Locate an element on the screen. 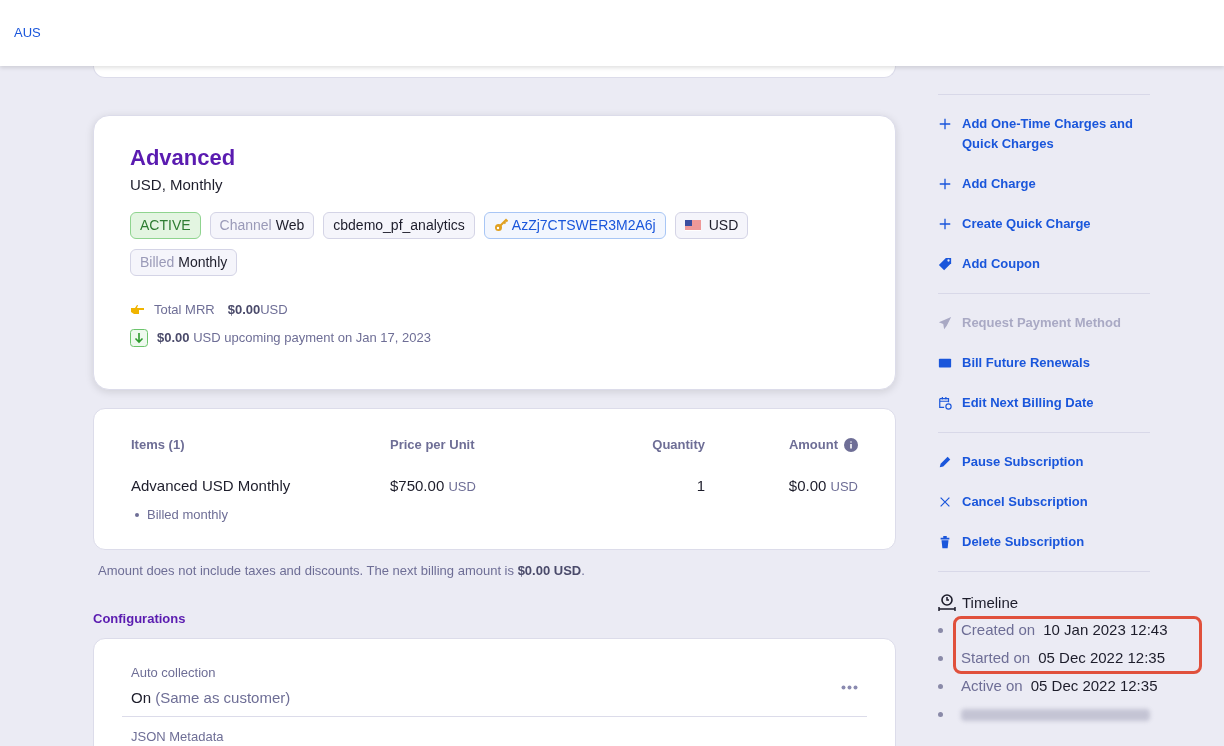  flag-icon is located at coordinates (692, 225).